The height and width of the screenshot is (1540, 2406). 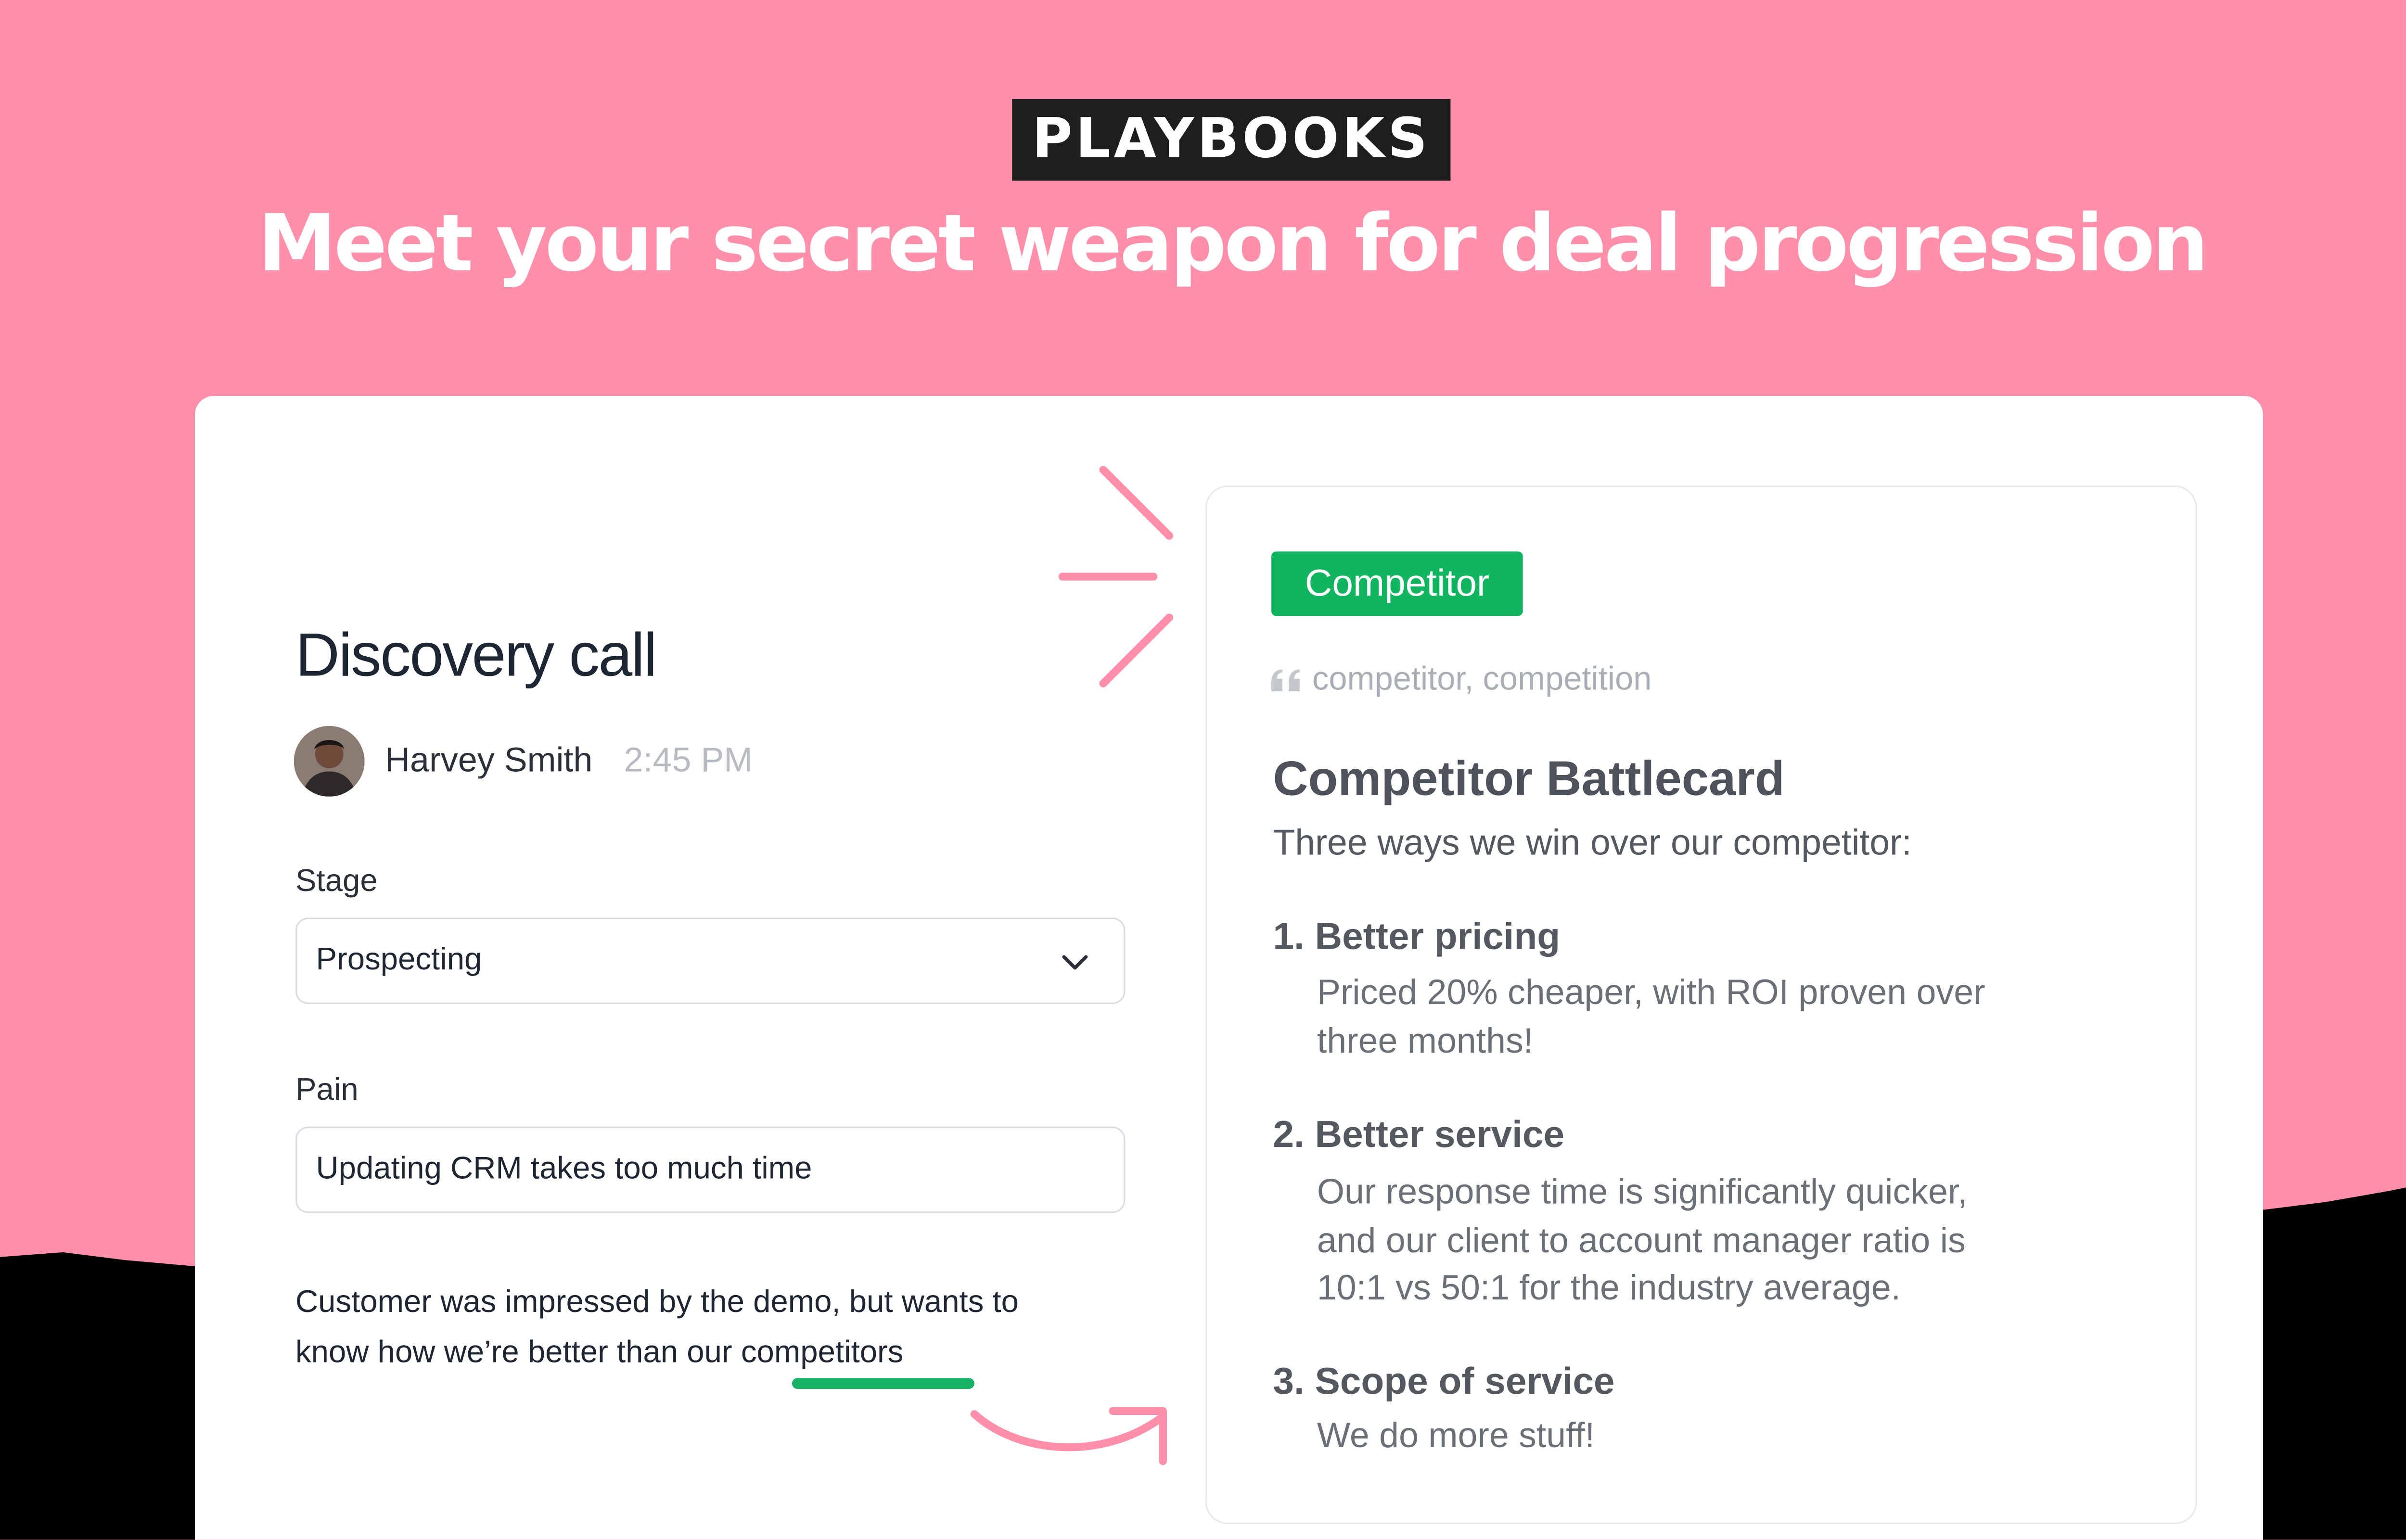 I want to click on battlecard-title: Competitor Battlecard, so click(x=1529, y=778).